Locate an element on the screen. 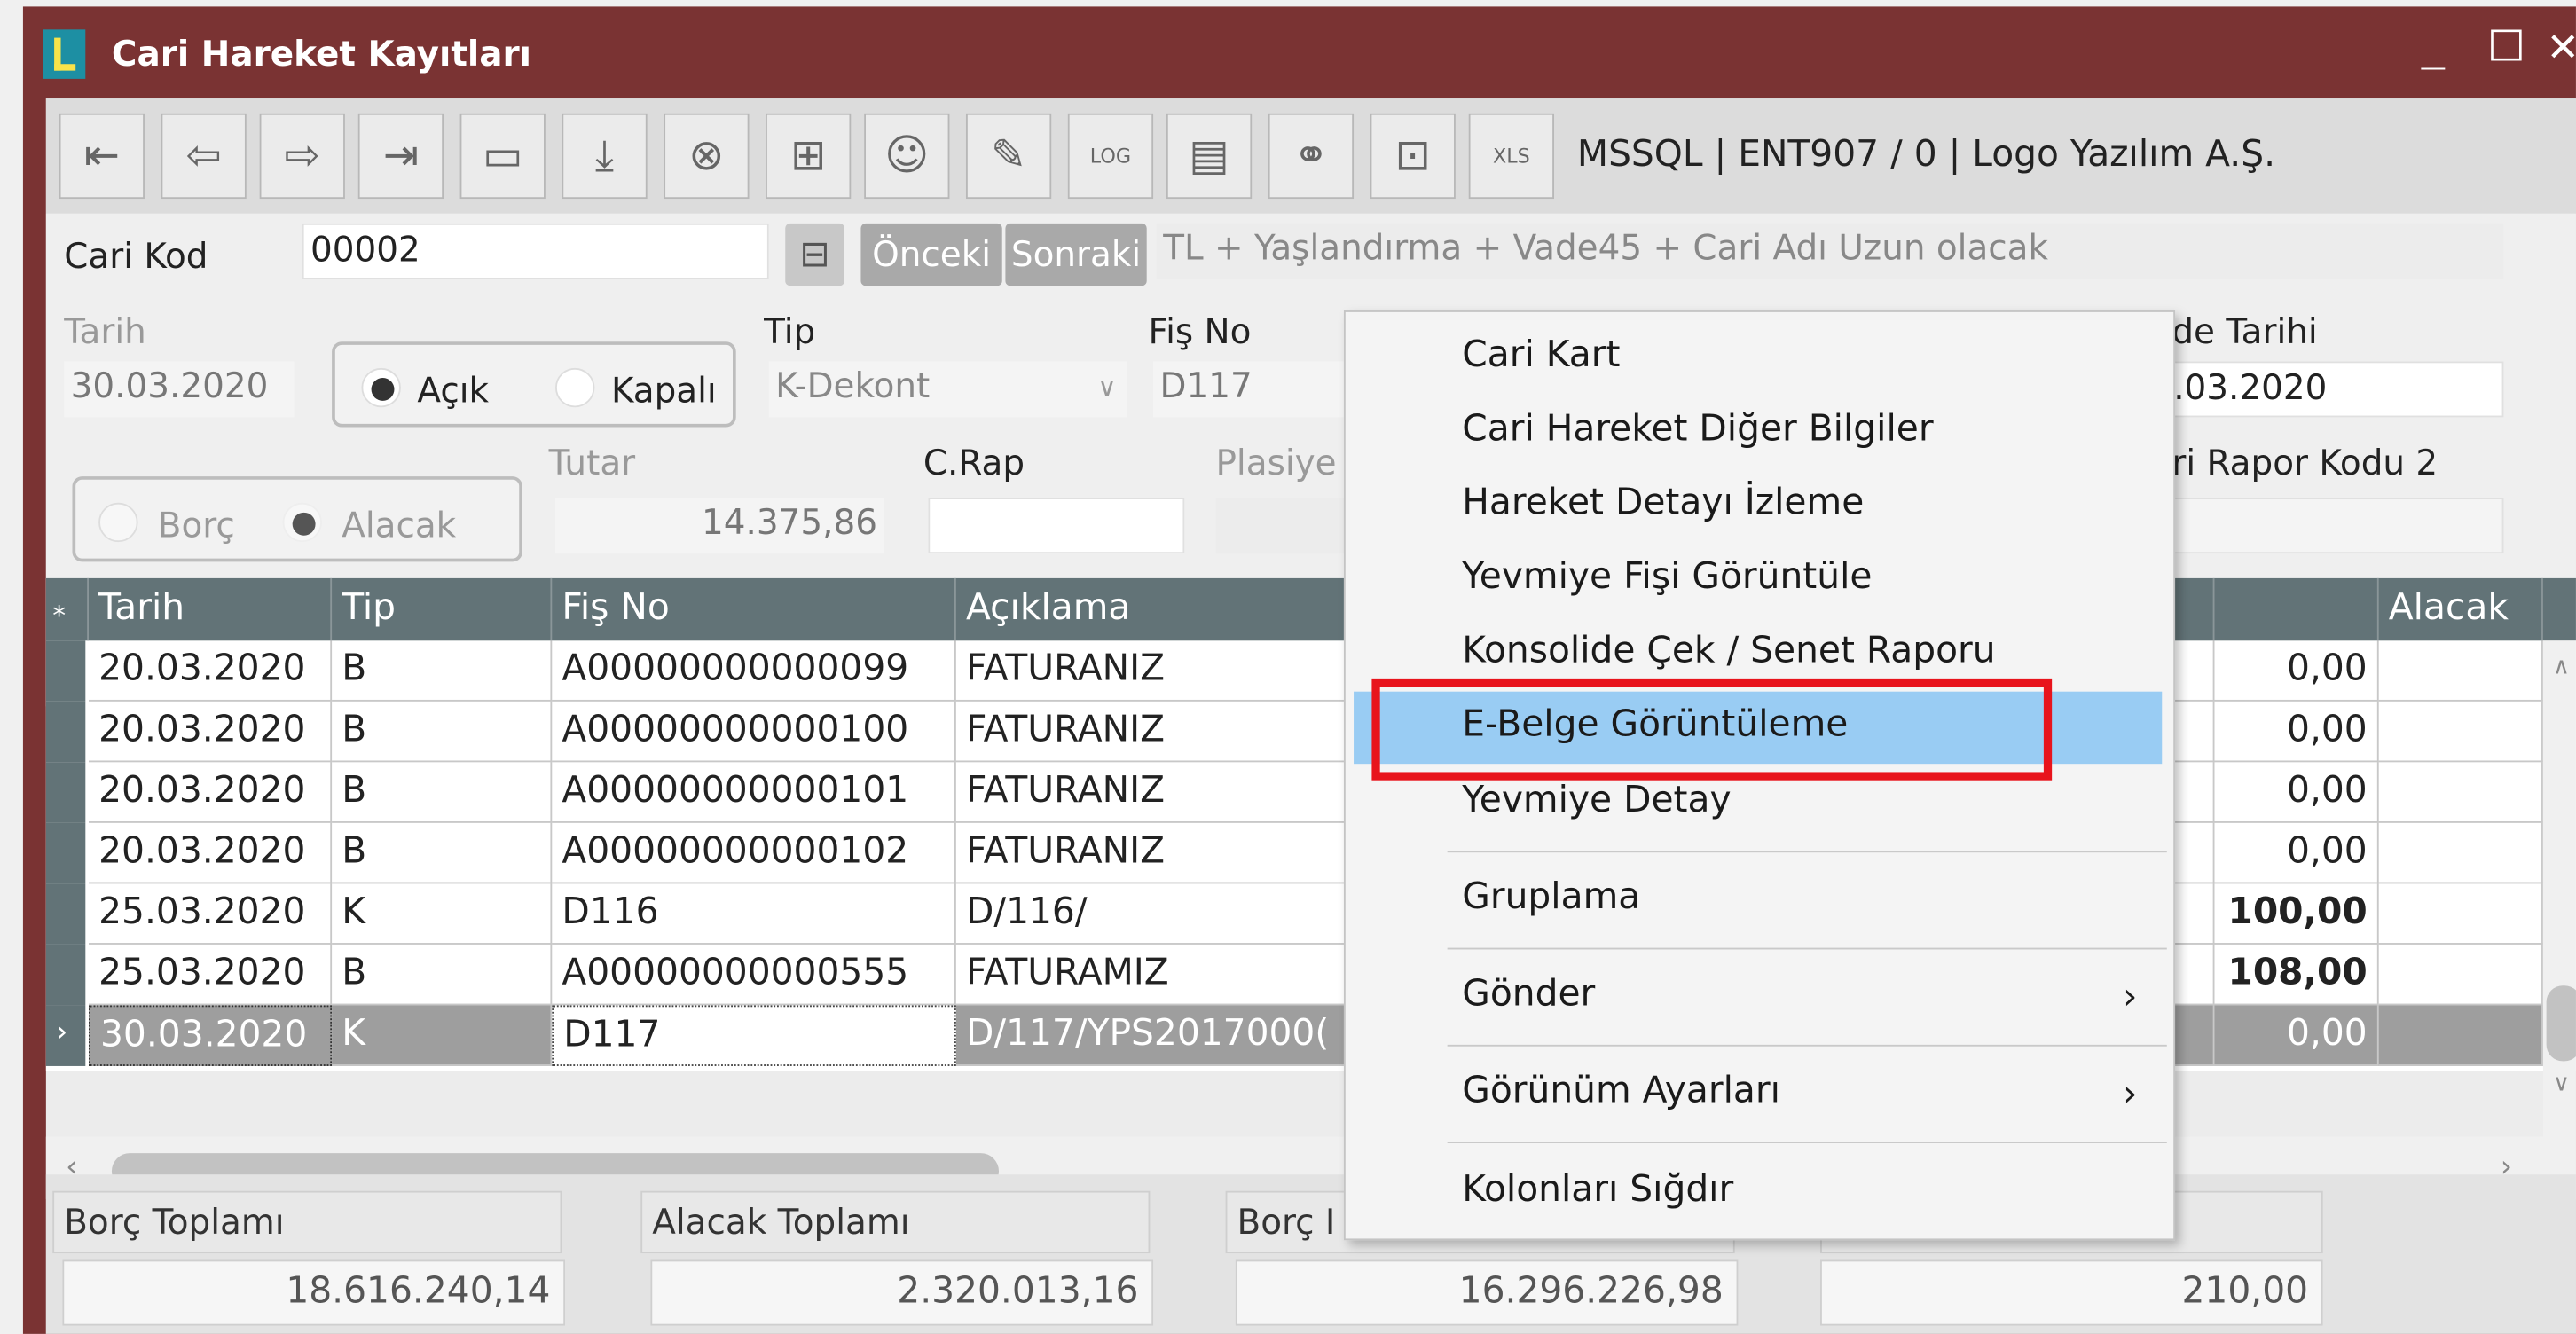 The width and height of the screenshot is (2576, 1334). col-fisno: Fiş No is located at coordinates (754, 609).